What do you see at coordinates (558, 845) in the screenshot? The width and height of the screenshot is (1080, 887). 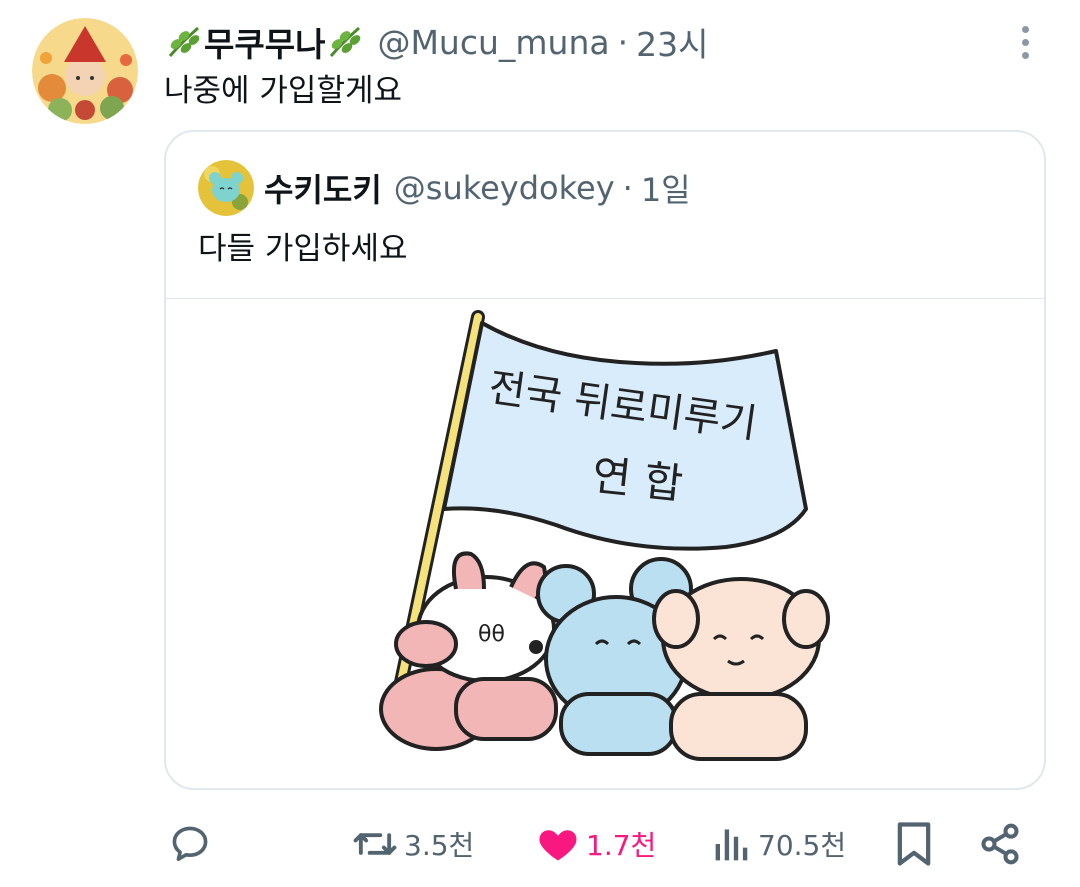 I see `heart-icon` at bounding box center [558, 845].